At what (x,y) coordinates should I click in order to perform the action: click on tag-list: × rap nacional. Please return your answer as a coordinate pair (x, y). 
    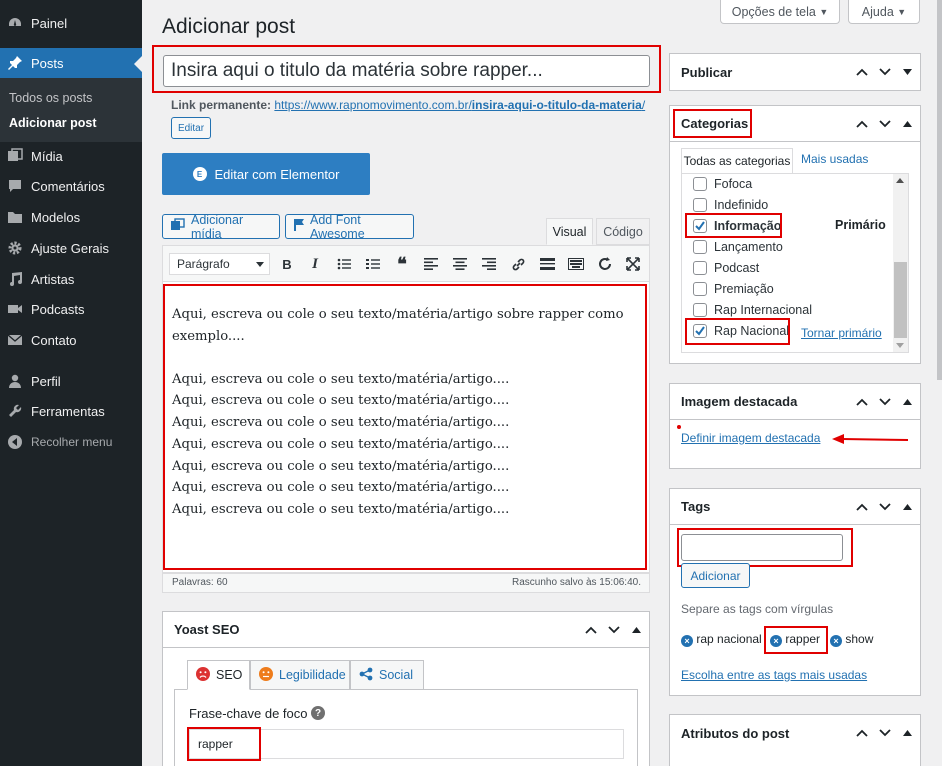
    Looking at the image, I should click on (721, 639).